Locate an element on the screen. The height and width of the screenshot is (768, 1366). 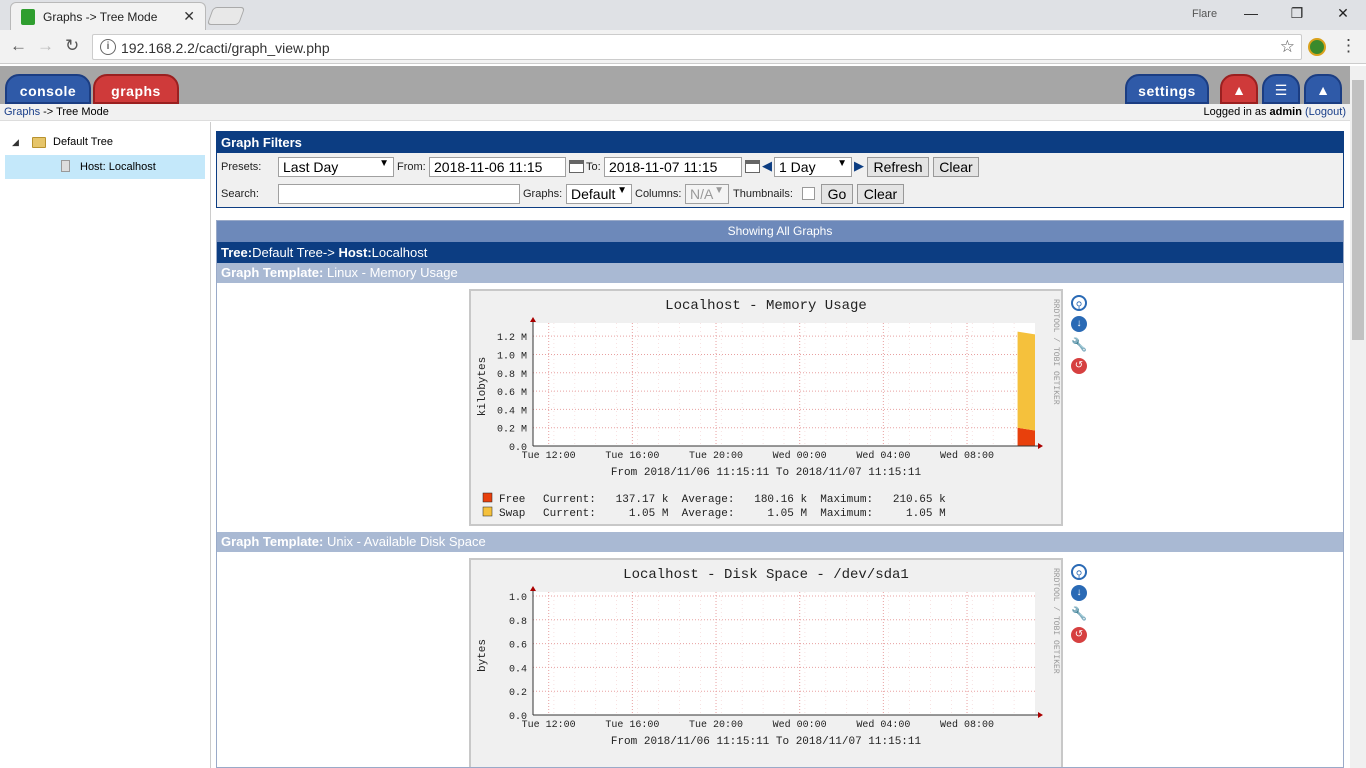
reload-icon: ↻ is located at coordinates (72, 46).